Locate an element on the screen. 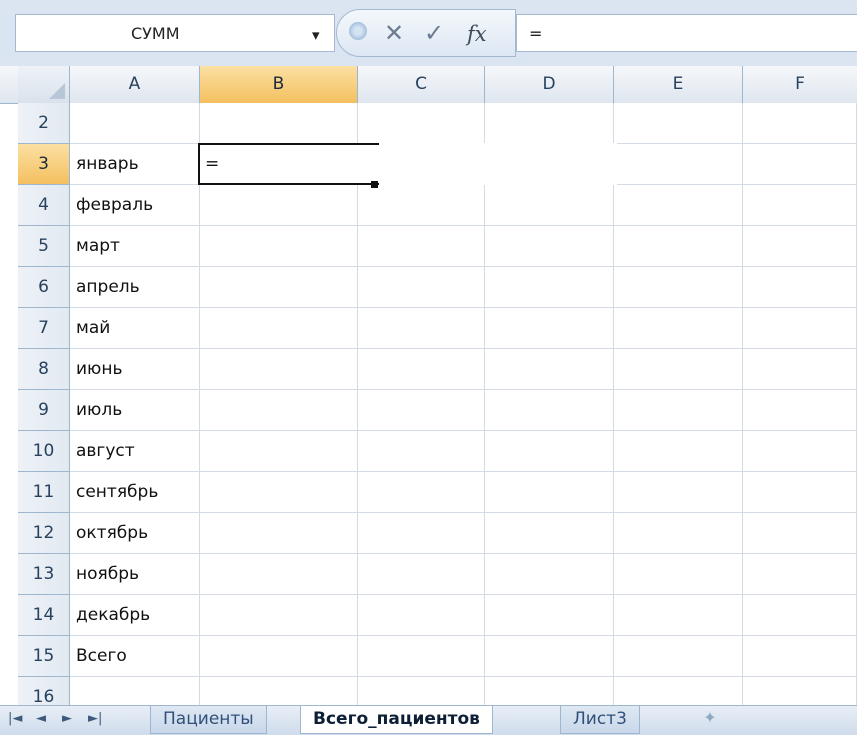 The image size is (857, 735). cell-a: июнь is located at coordinates (135, 369).